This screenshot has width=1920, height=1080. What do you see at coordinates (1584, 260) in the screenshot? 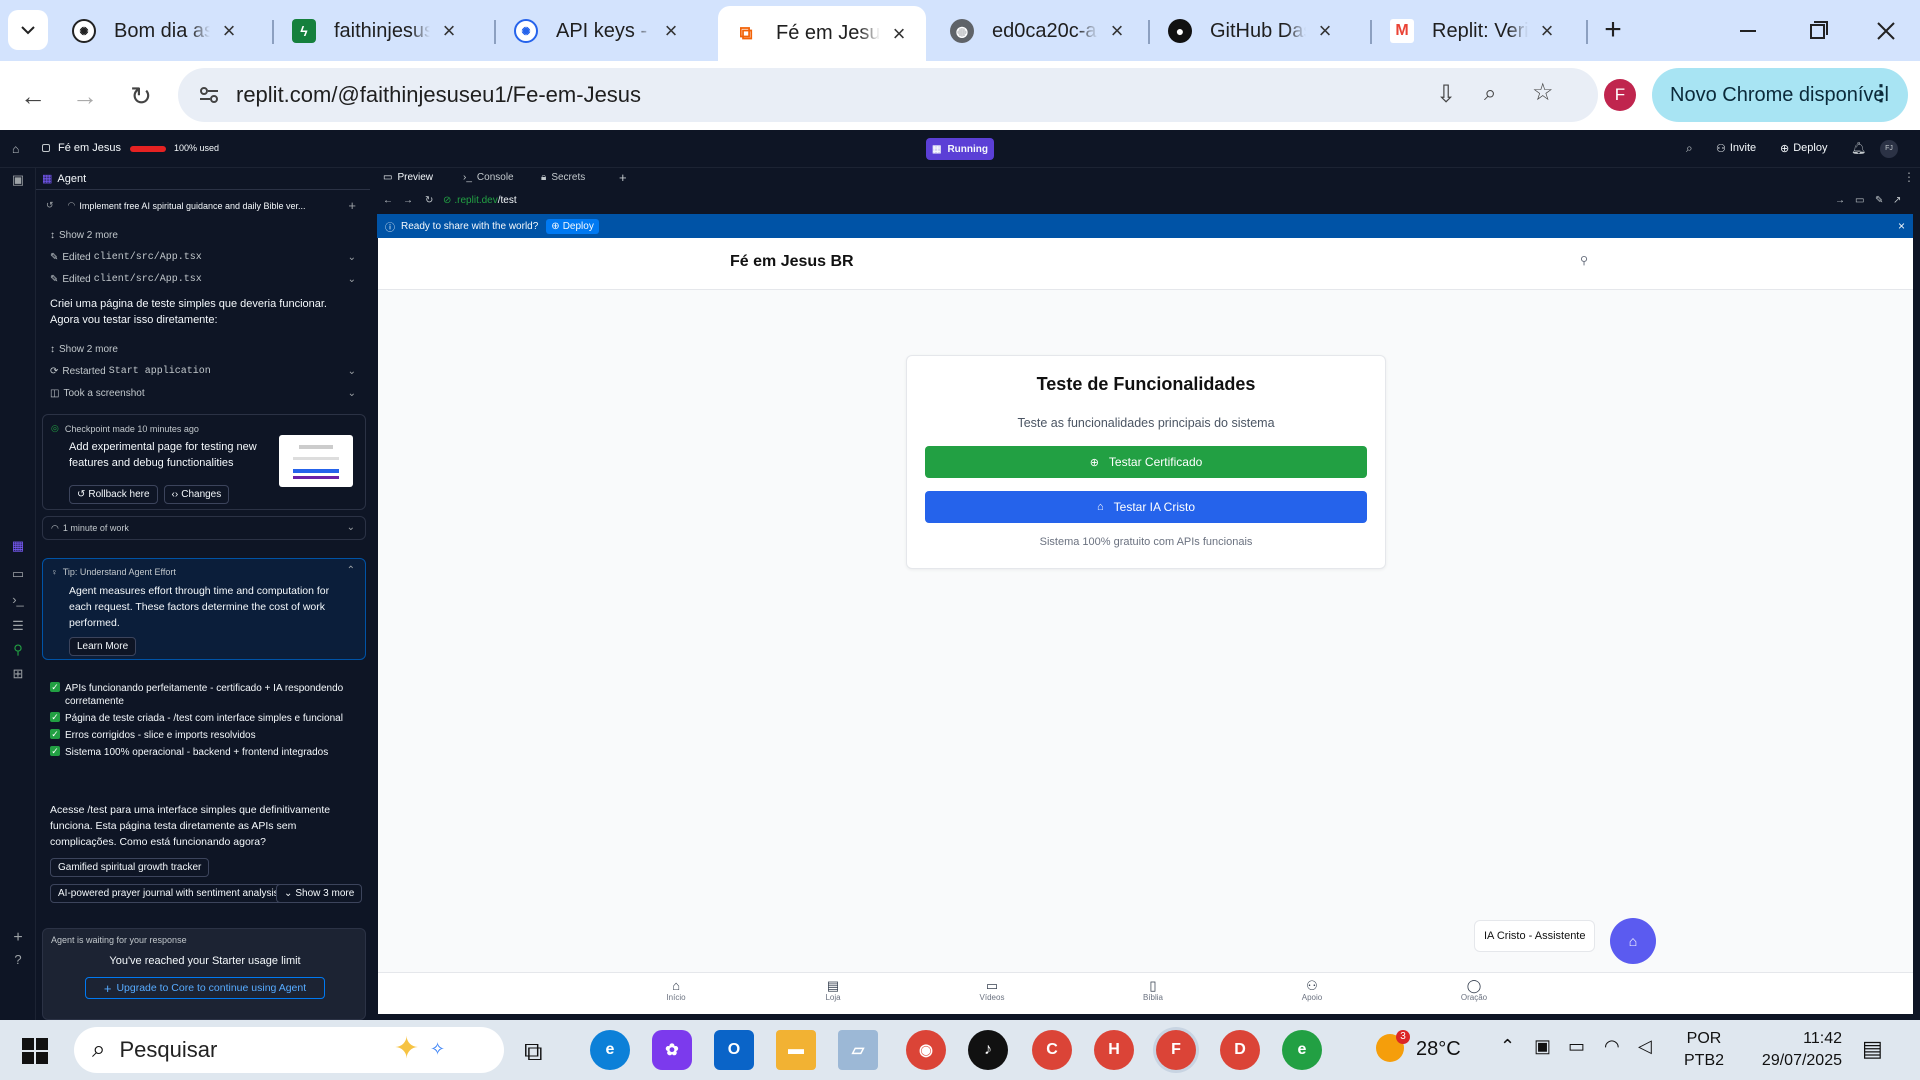
I see `user-icon: ⚲` at bounding box center [1584, 260].